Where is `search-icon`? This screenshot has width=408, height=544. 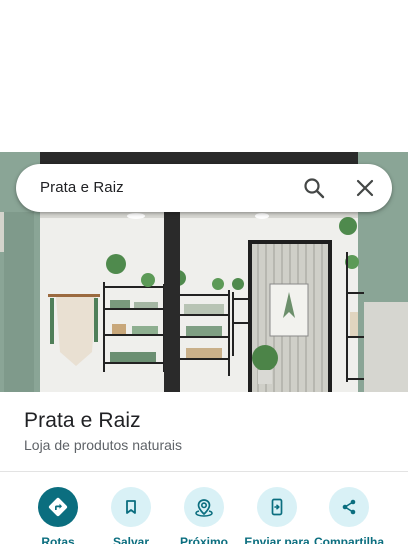
search-icon is located at coordinates (314, 188).